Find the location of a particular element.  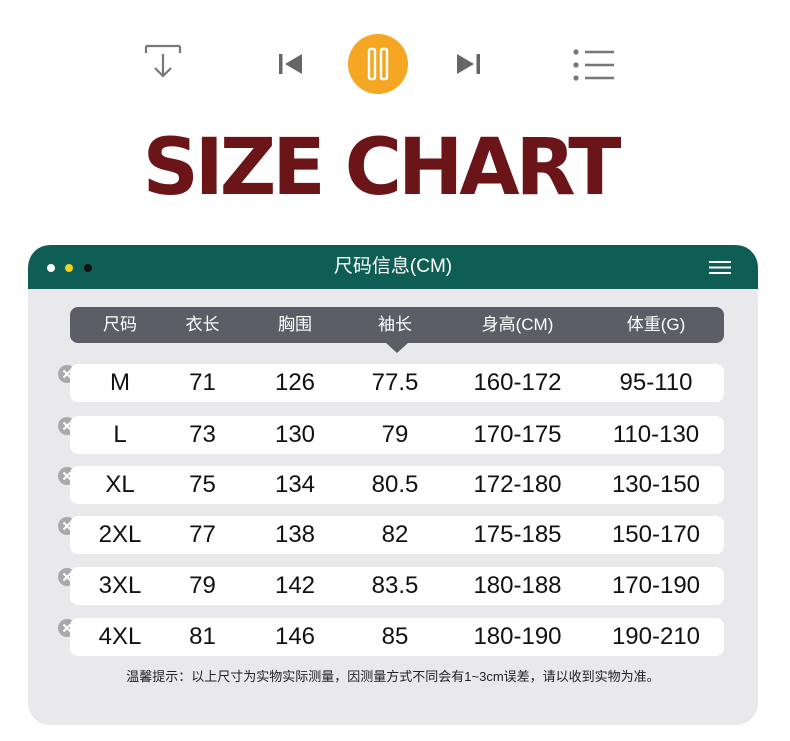

table-cell: 134 is located at coordinates (295, 484).